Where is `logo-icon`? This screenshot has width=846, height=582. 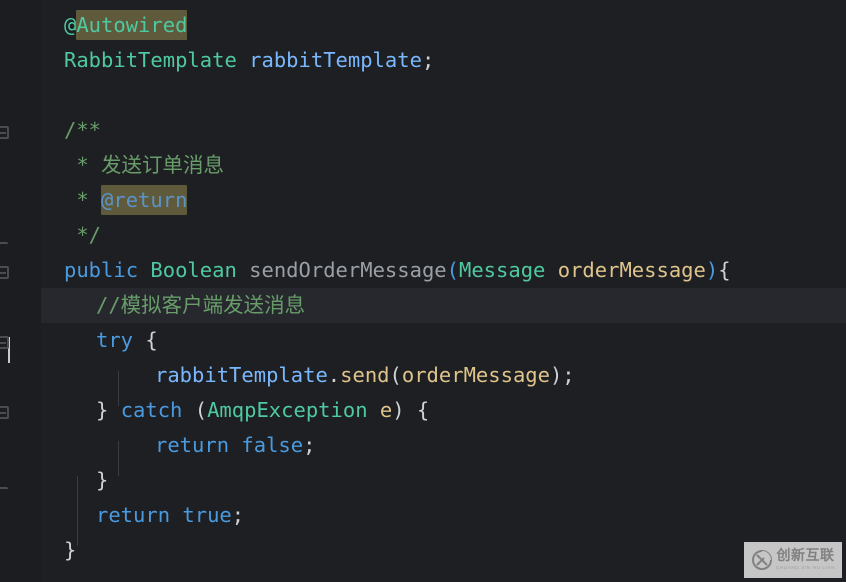 logo-icon is located at coordinates (761, 560).